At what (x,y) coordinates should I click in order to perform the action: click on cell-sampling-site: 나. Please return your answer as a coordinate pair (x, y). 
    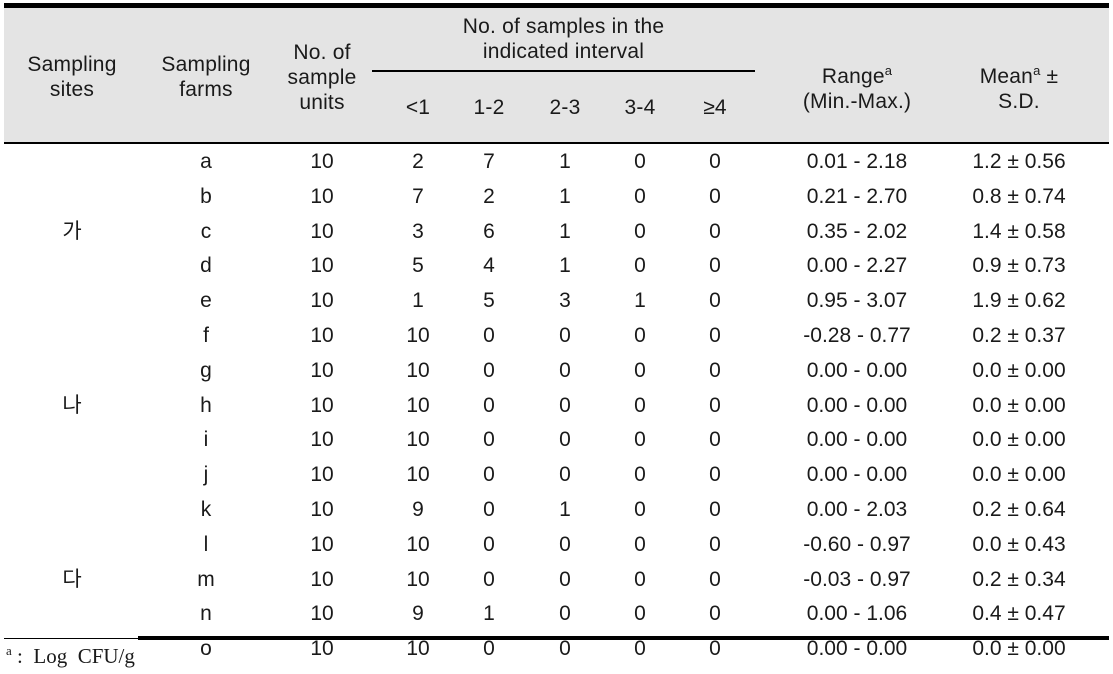
    Looking at the image, I should click on (72, 405).